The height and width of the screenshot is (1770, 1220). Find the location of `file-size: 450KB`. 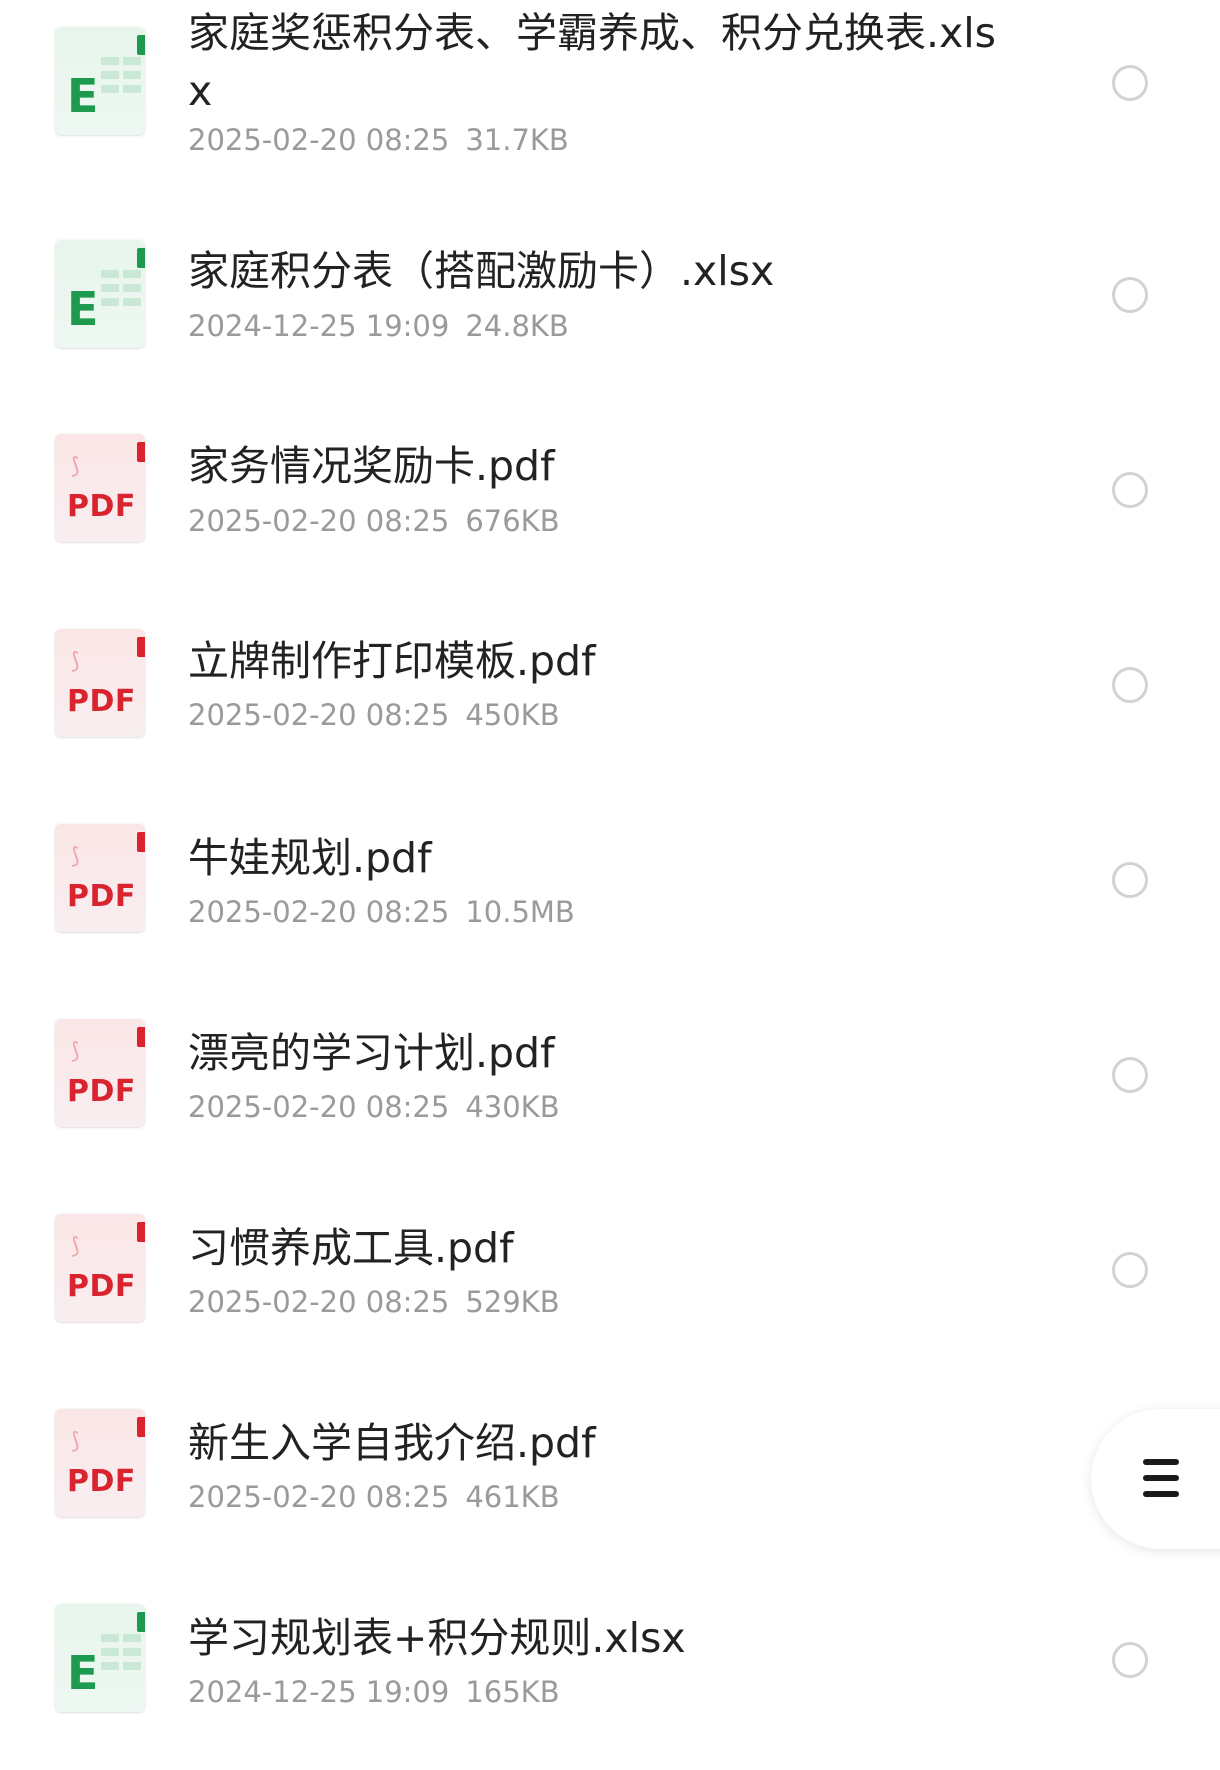

file-size: 450KB is located at coordinates (512, 715).